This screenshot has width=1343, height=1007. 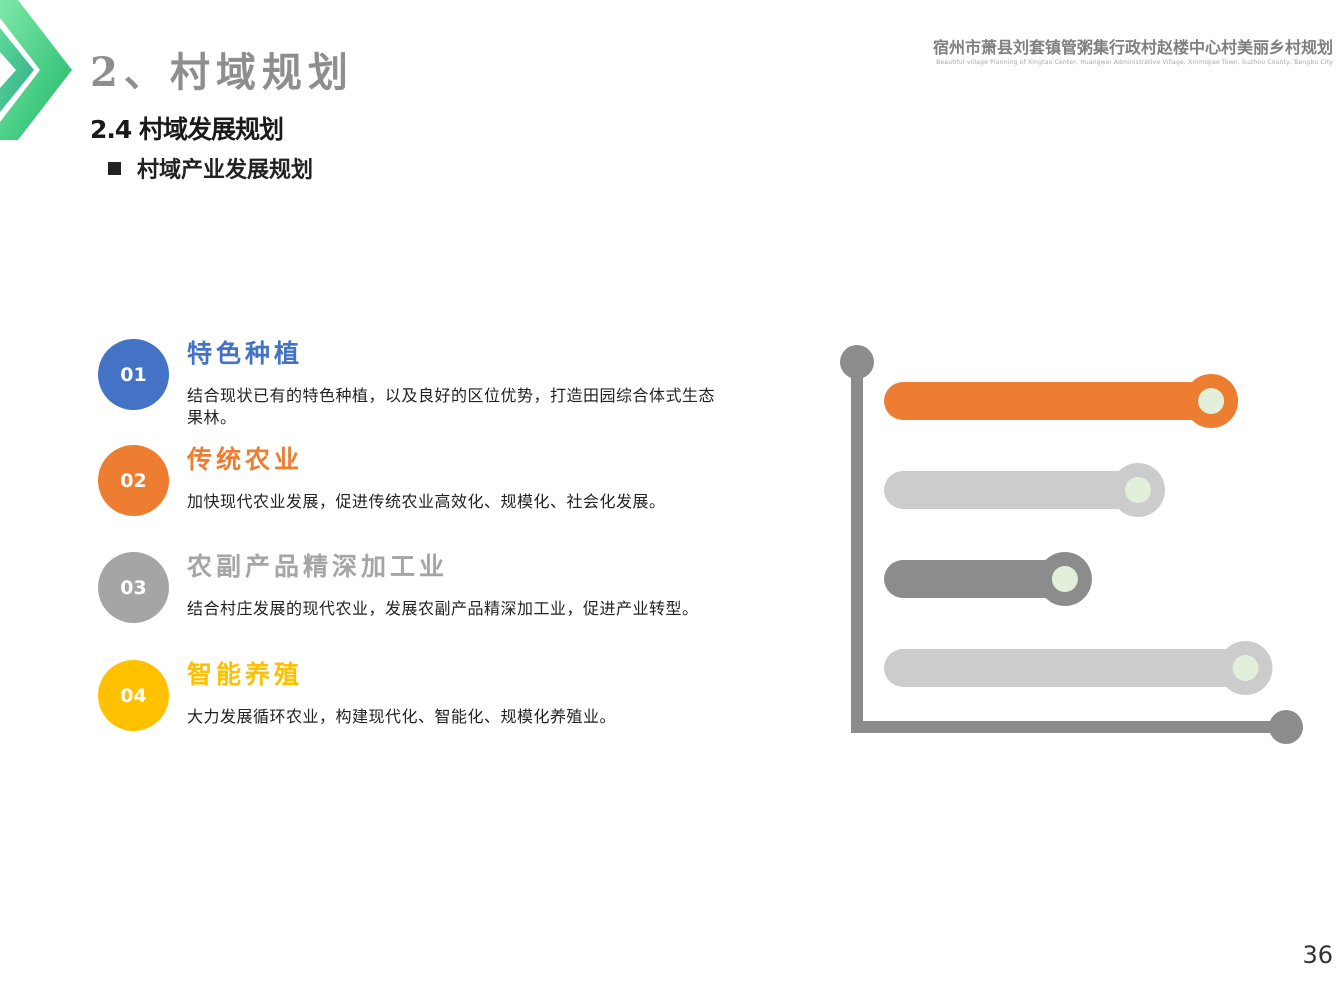 I want to click on bullet-heading: 村域产业发展规划, so click(x=210, y=168).